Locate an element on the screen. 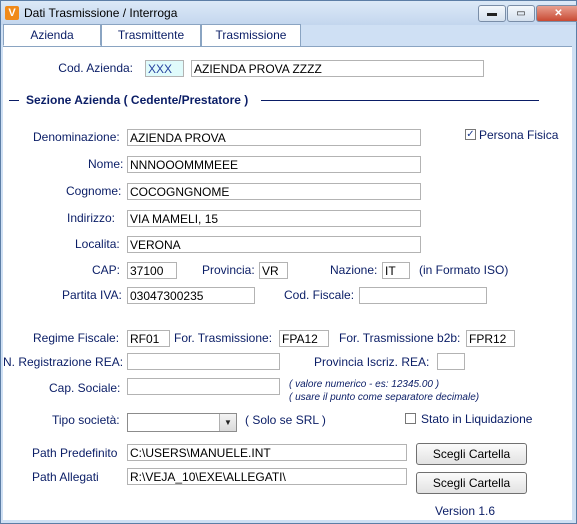  localita-field: VERONA is located at coordinates (274, 244).